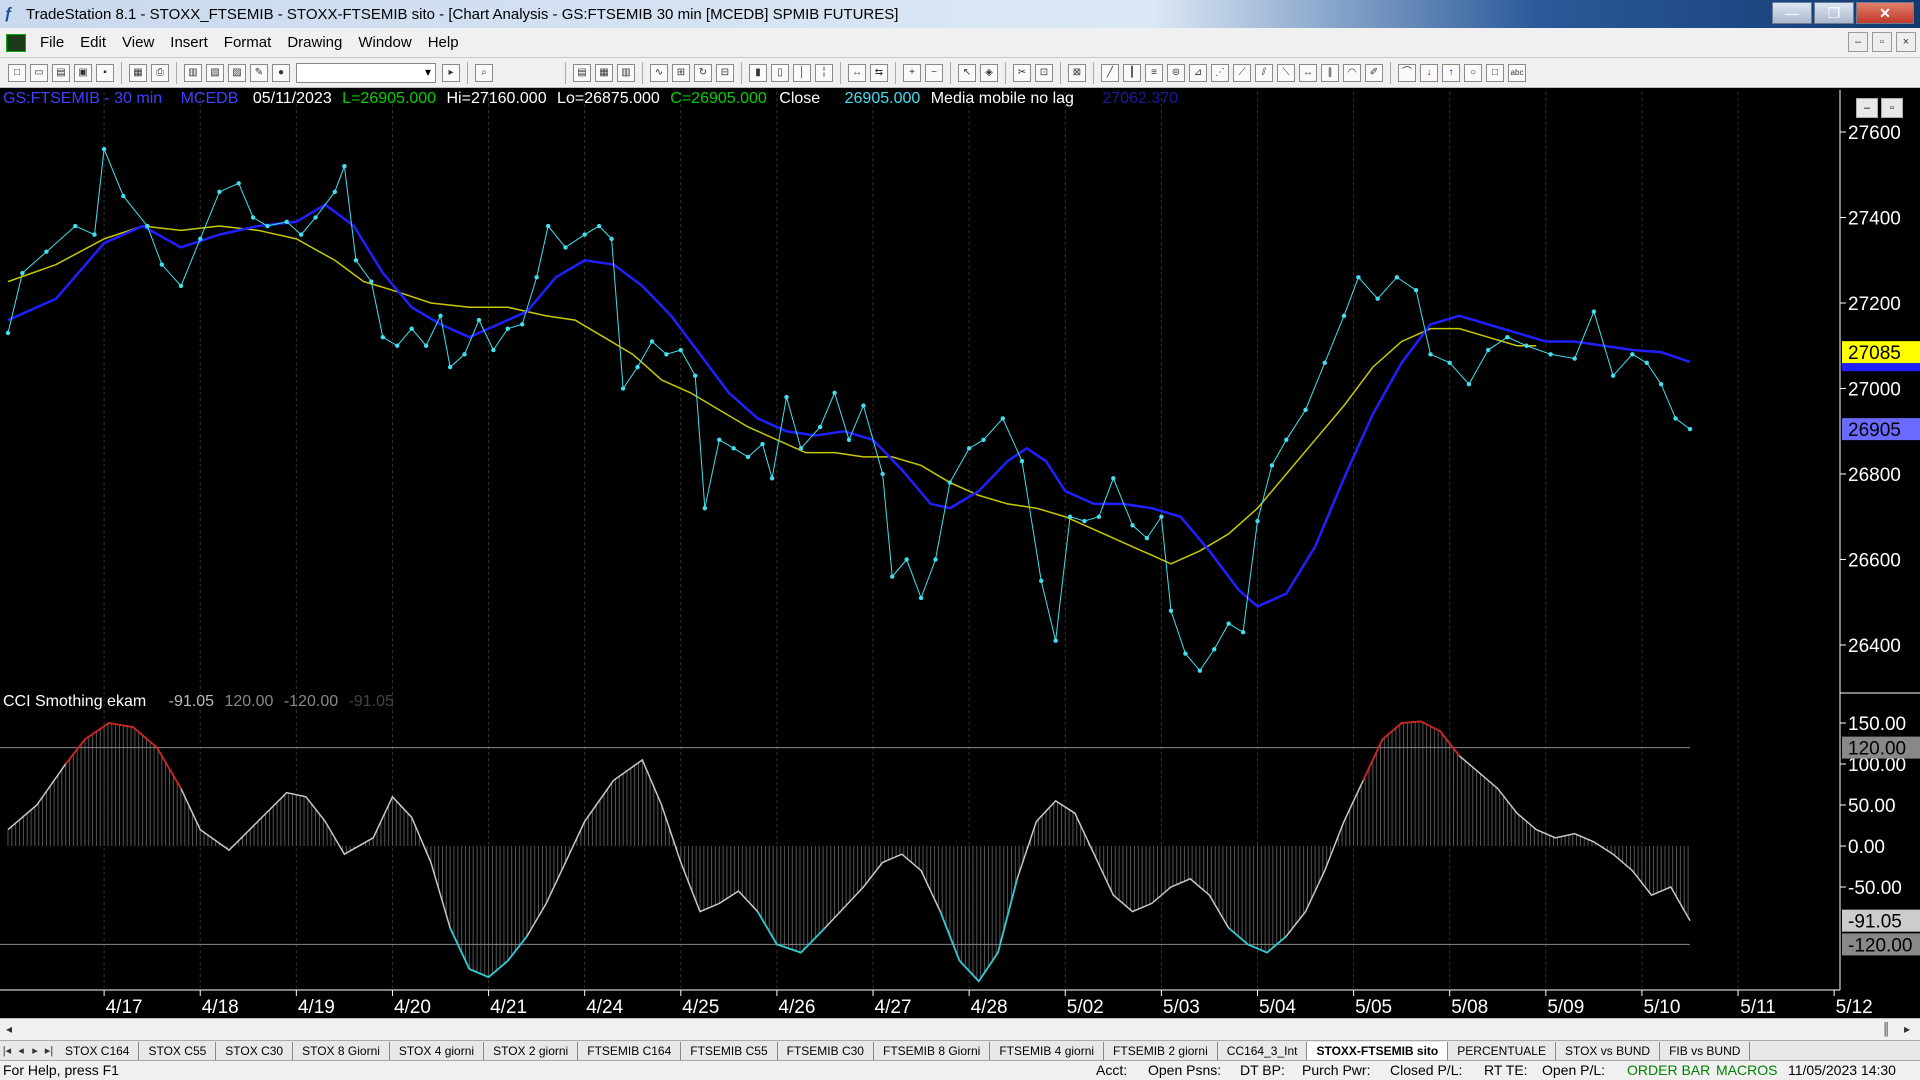 Image resolution: width=1920 pixels, height=1080 pixels. Describe the element at coordinates (98, 1050) in the screenshot. I see `workspace-tab: STOX C164` at that location.